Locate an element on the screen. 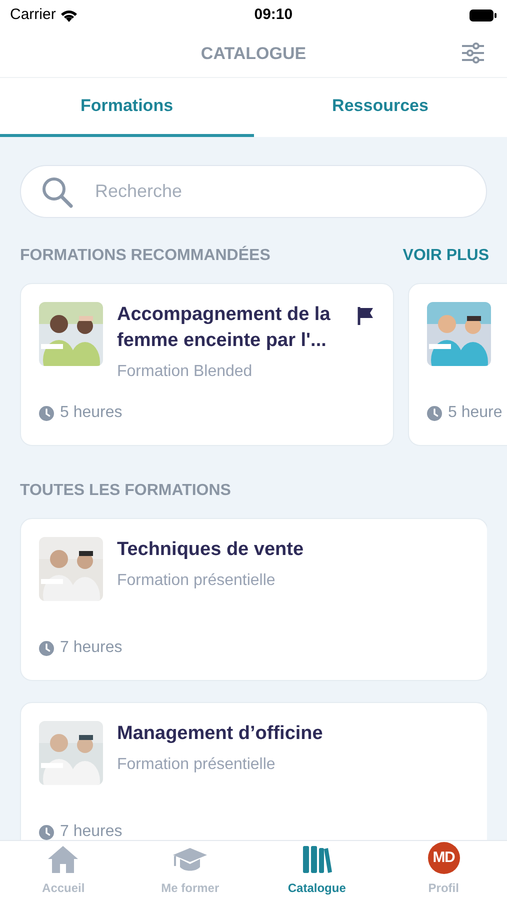 The height and width of the screenshot is (900, 507). page-title: CATALOGUE is located at coordinates (253, 53).